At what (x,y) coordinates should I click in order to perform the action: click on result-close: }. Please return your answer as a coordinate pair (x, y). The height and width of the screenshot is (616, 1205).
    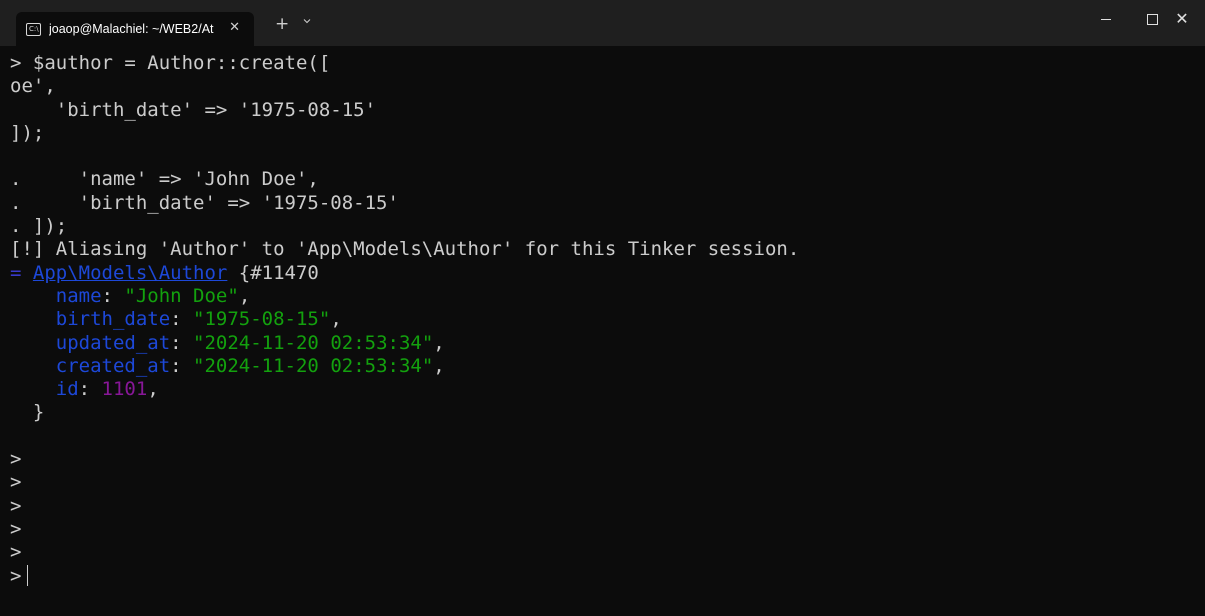
    Looking at the image, I should click on (27, 412).